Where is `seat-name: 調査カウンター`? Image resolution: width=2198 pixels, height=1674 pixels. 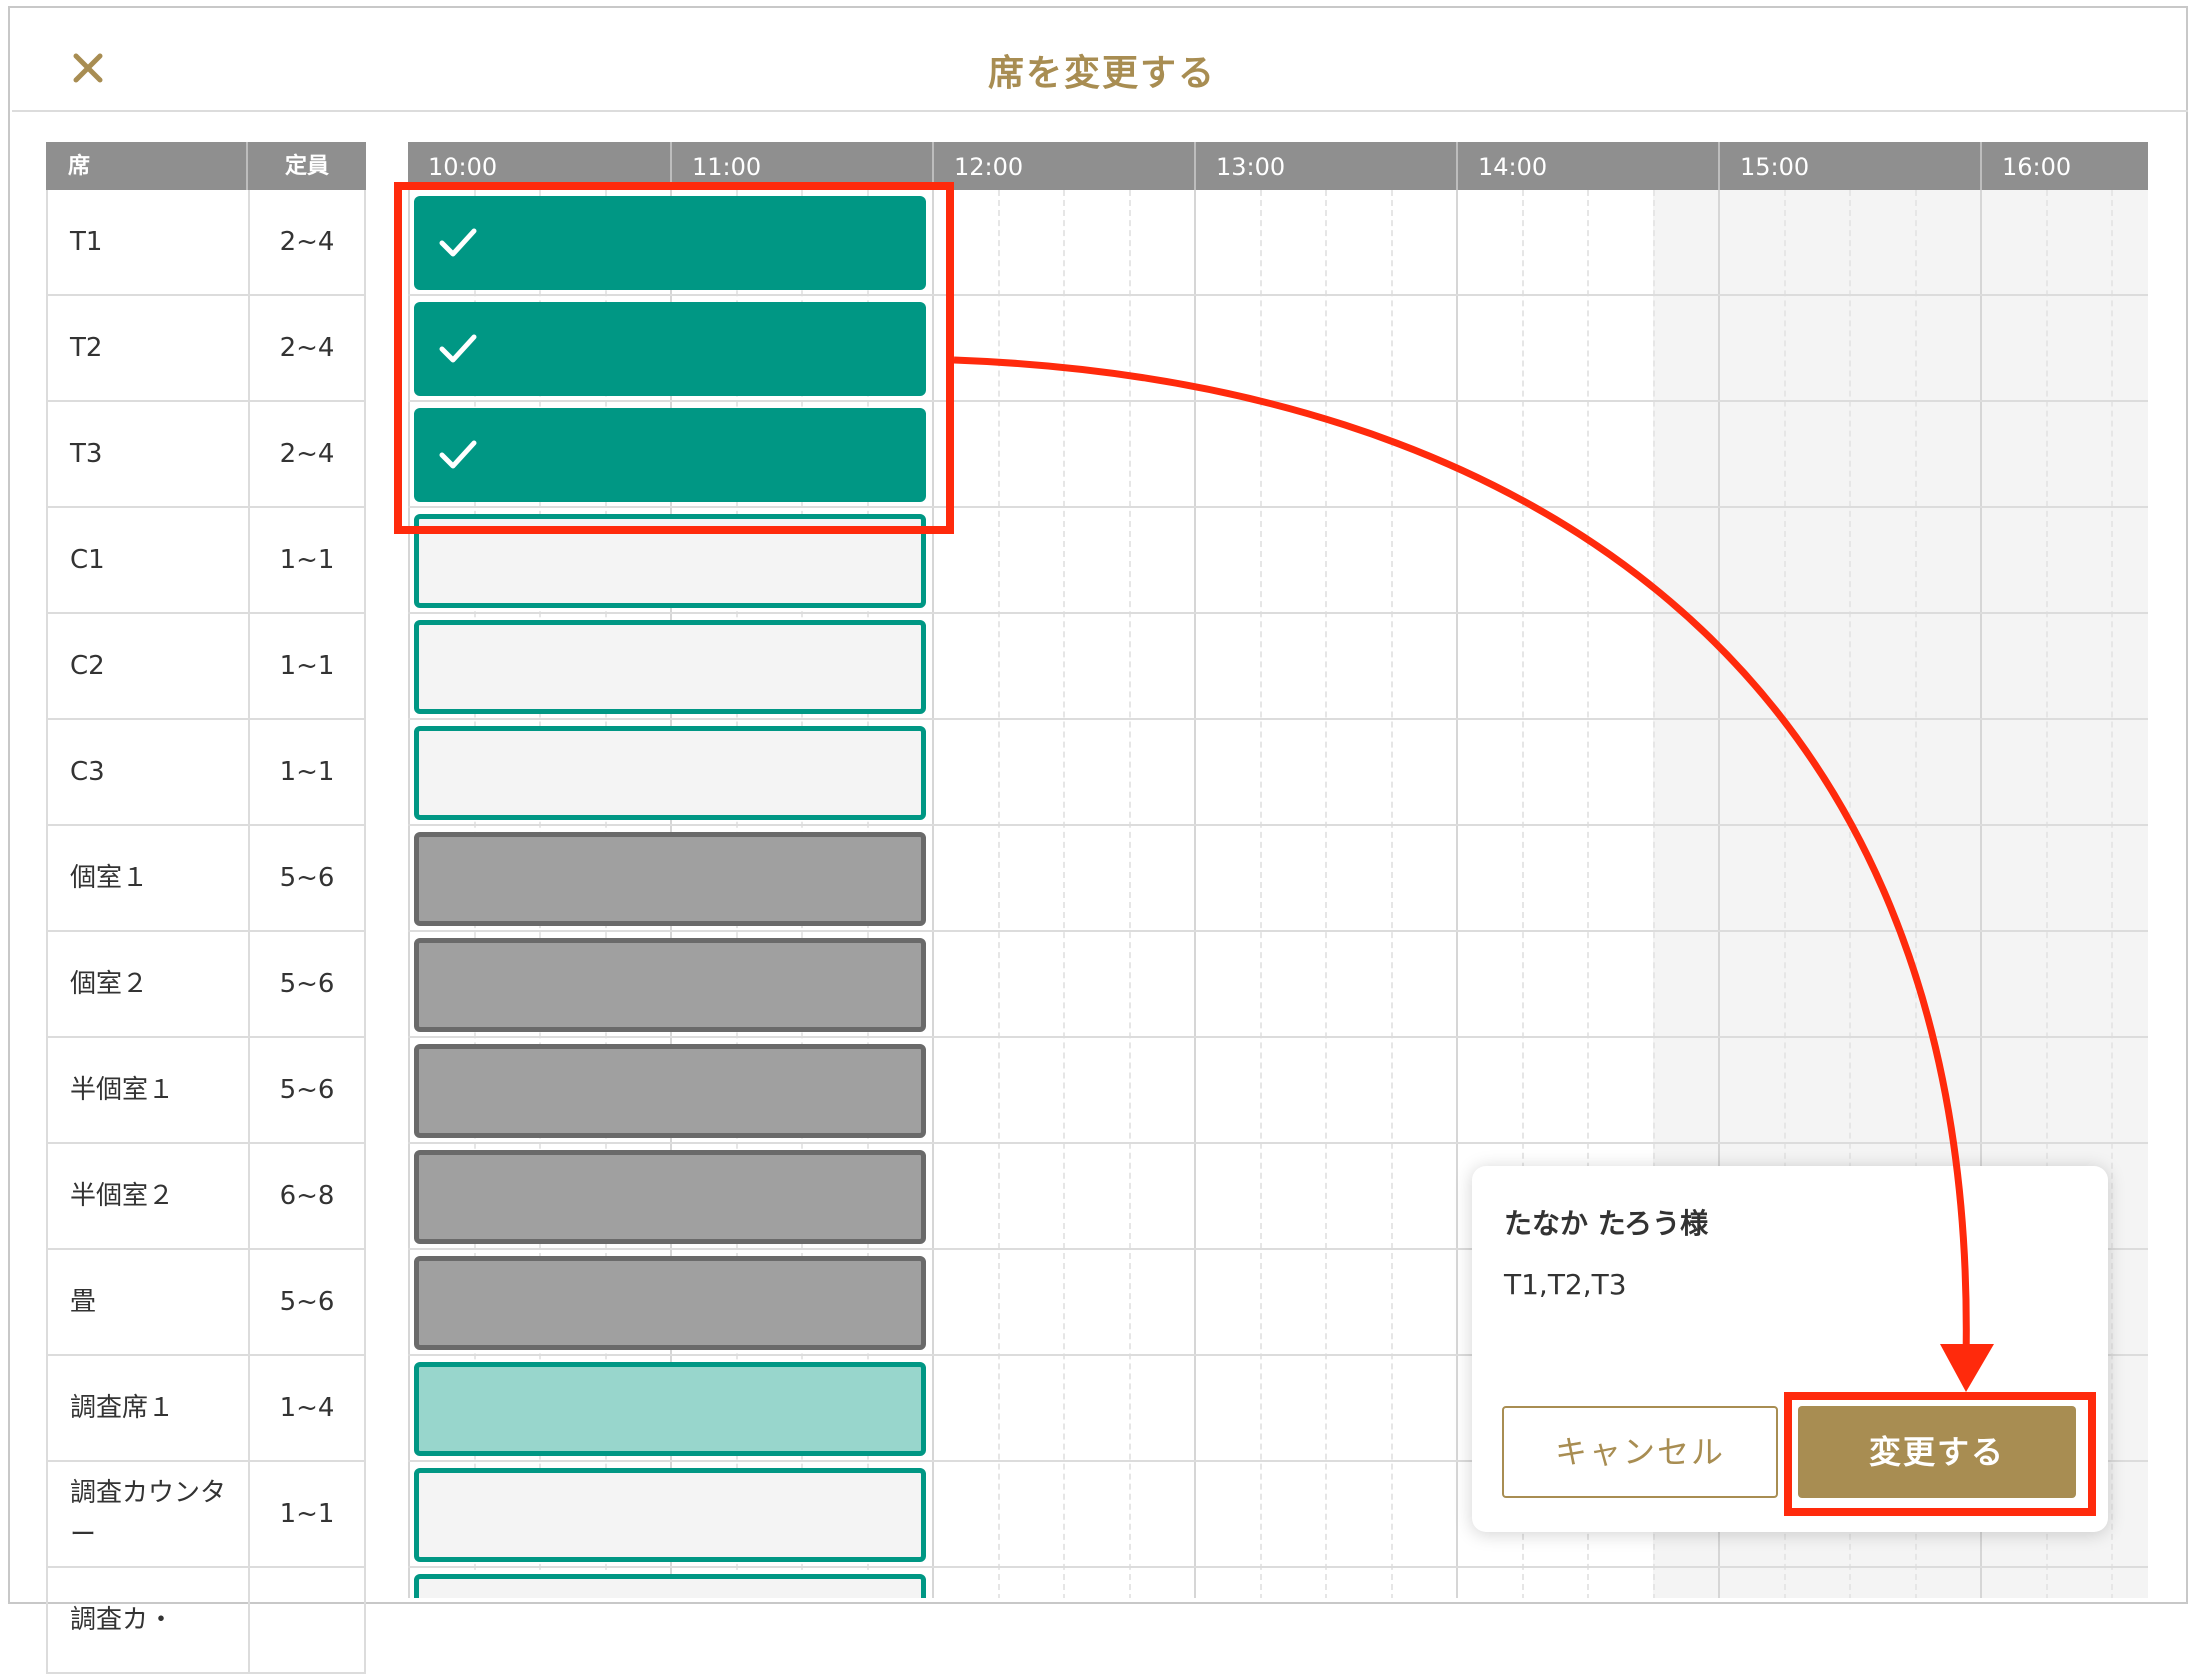
seat-name: 調査カウンター is located at coordinates (149, 1514).